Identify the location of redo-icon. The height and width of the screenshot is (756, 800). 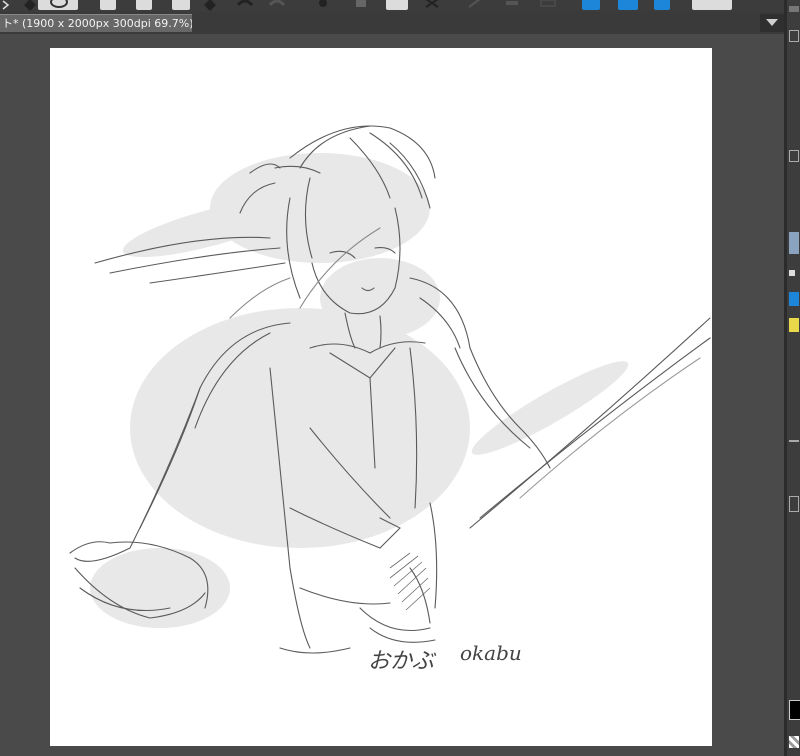
(277, 4).